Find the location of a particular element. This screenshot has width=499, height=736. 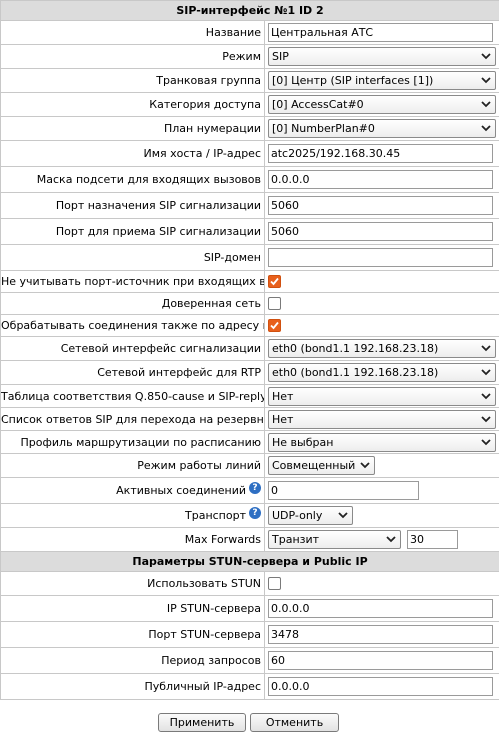

subnet-mask-label: Маска подсети для входящих вызовов is located at coordinates (132, 179).